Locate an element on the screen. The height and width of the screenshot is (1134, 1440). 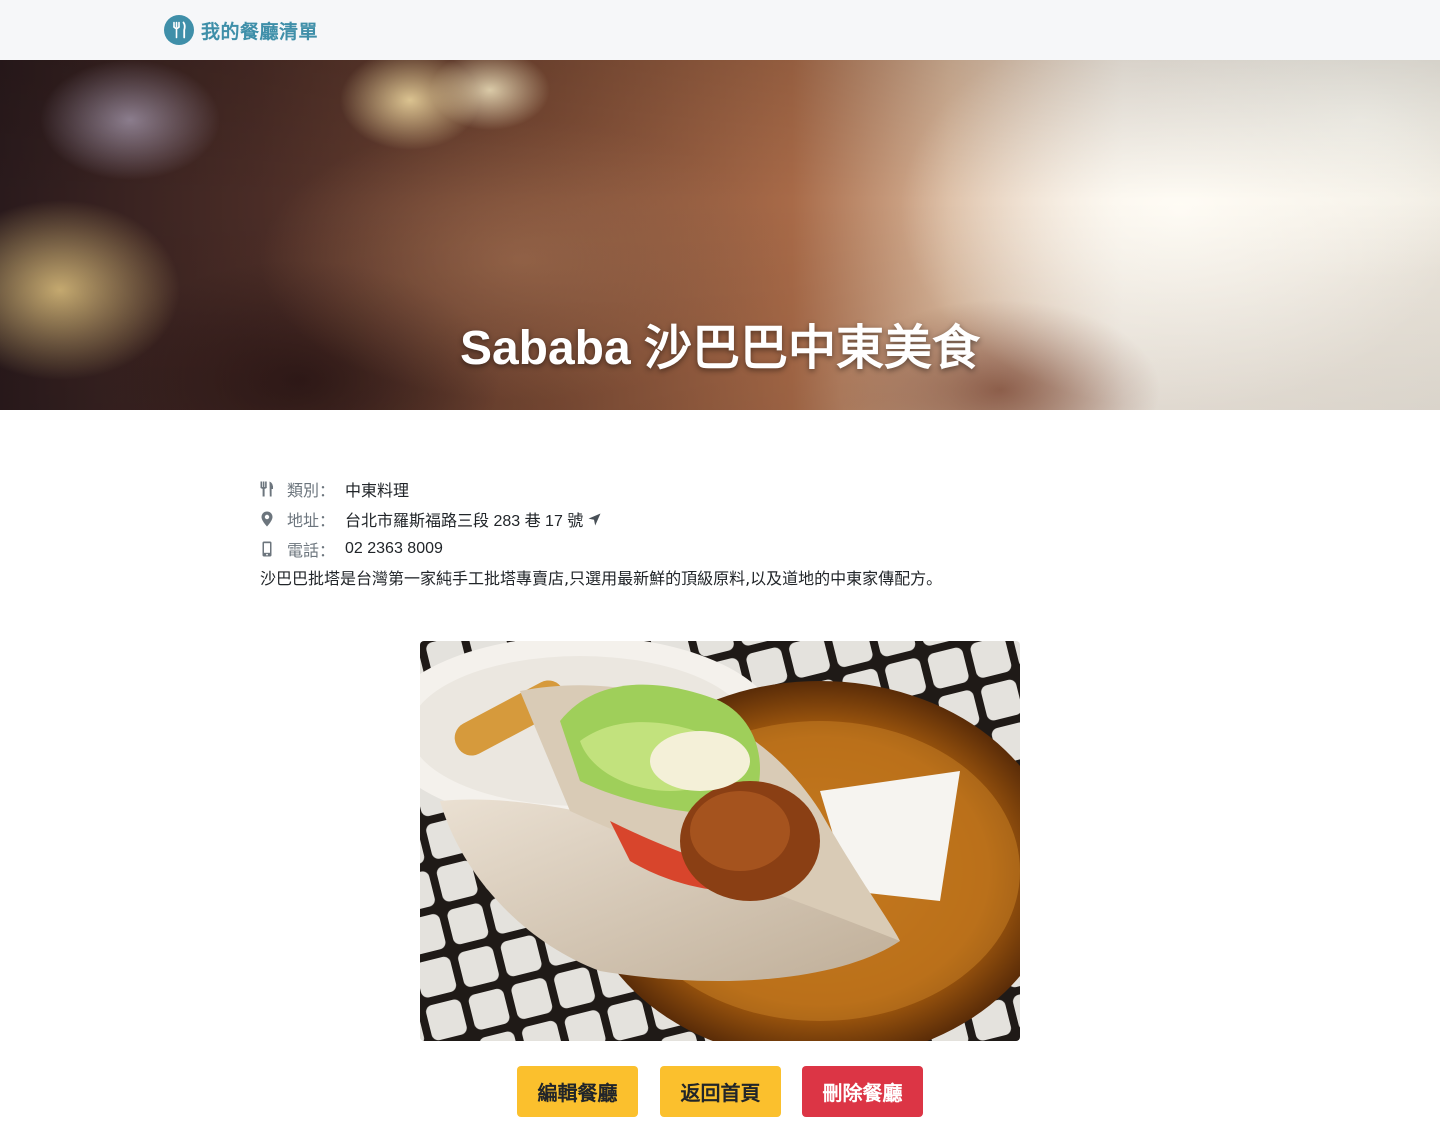
map-marker-icon is located at coordinates (267, 519).